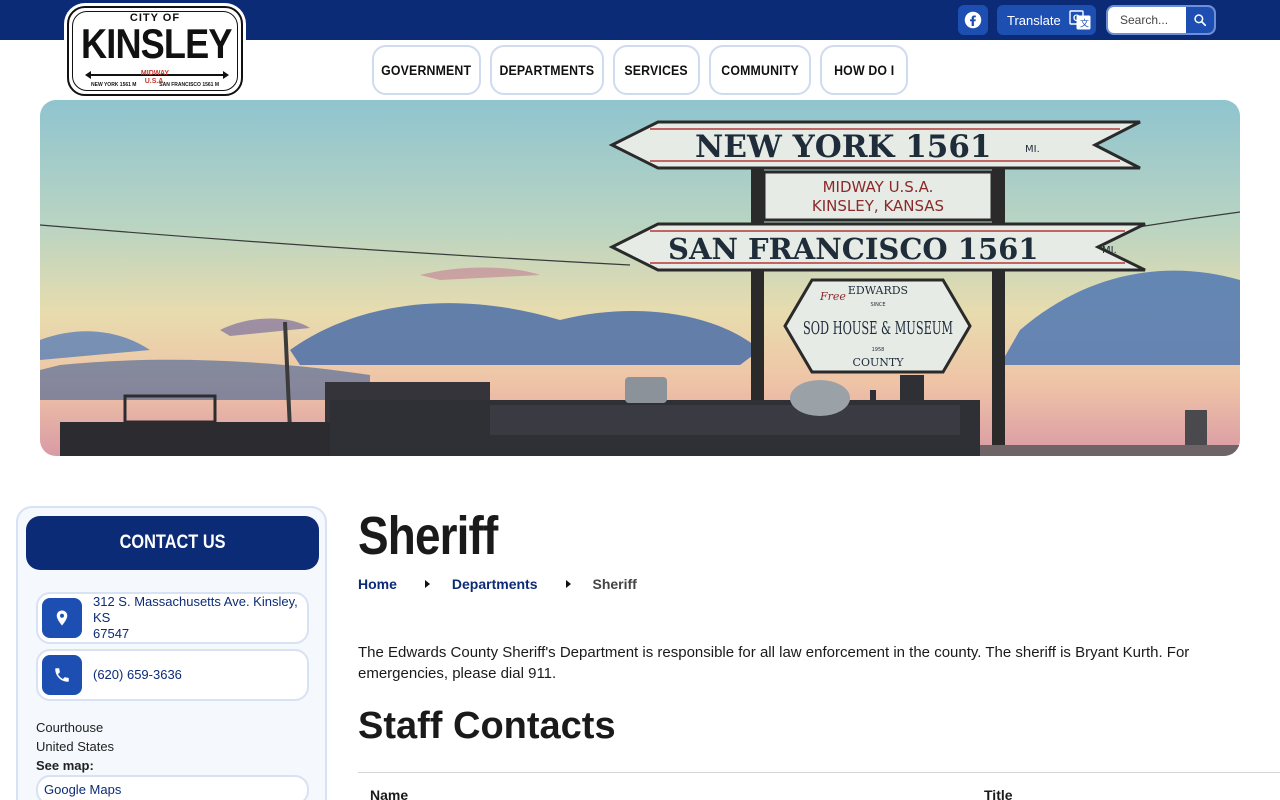  Describe the element at coordinates (155, 73) in the screenshot. I see `logo-midway-text: MIDWAY` at that location.